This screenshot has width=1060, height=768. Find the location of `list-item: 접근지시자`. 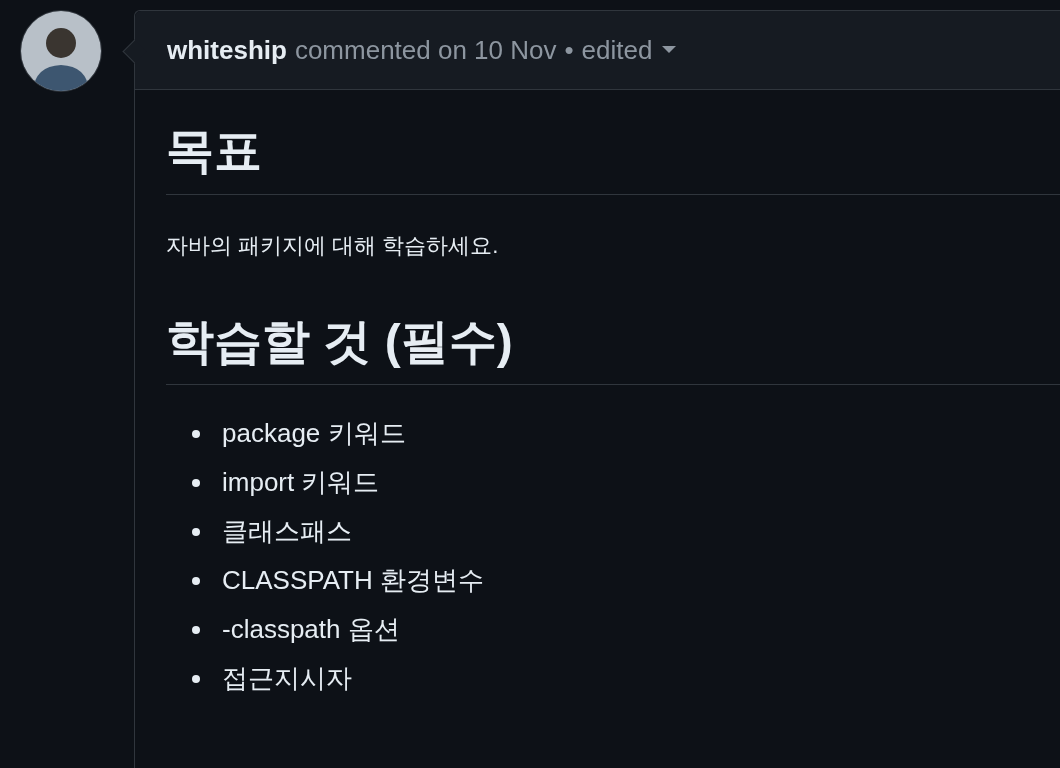

list-item: 접근지시자 is located at coordinates (287, 679).